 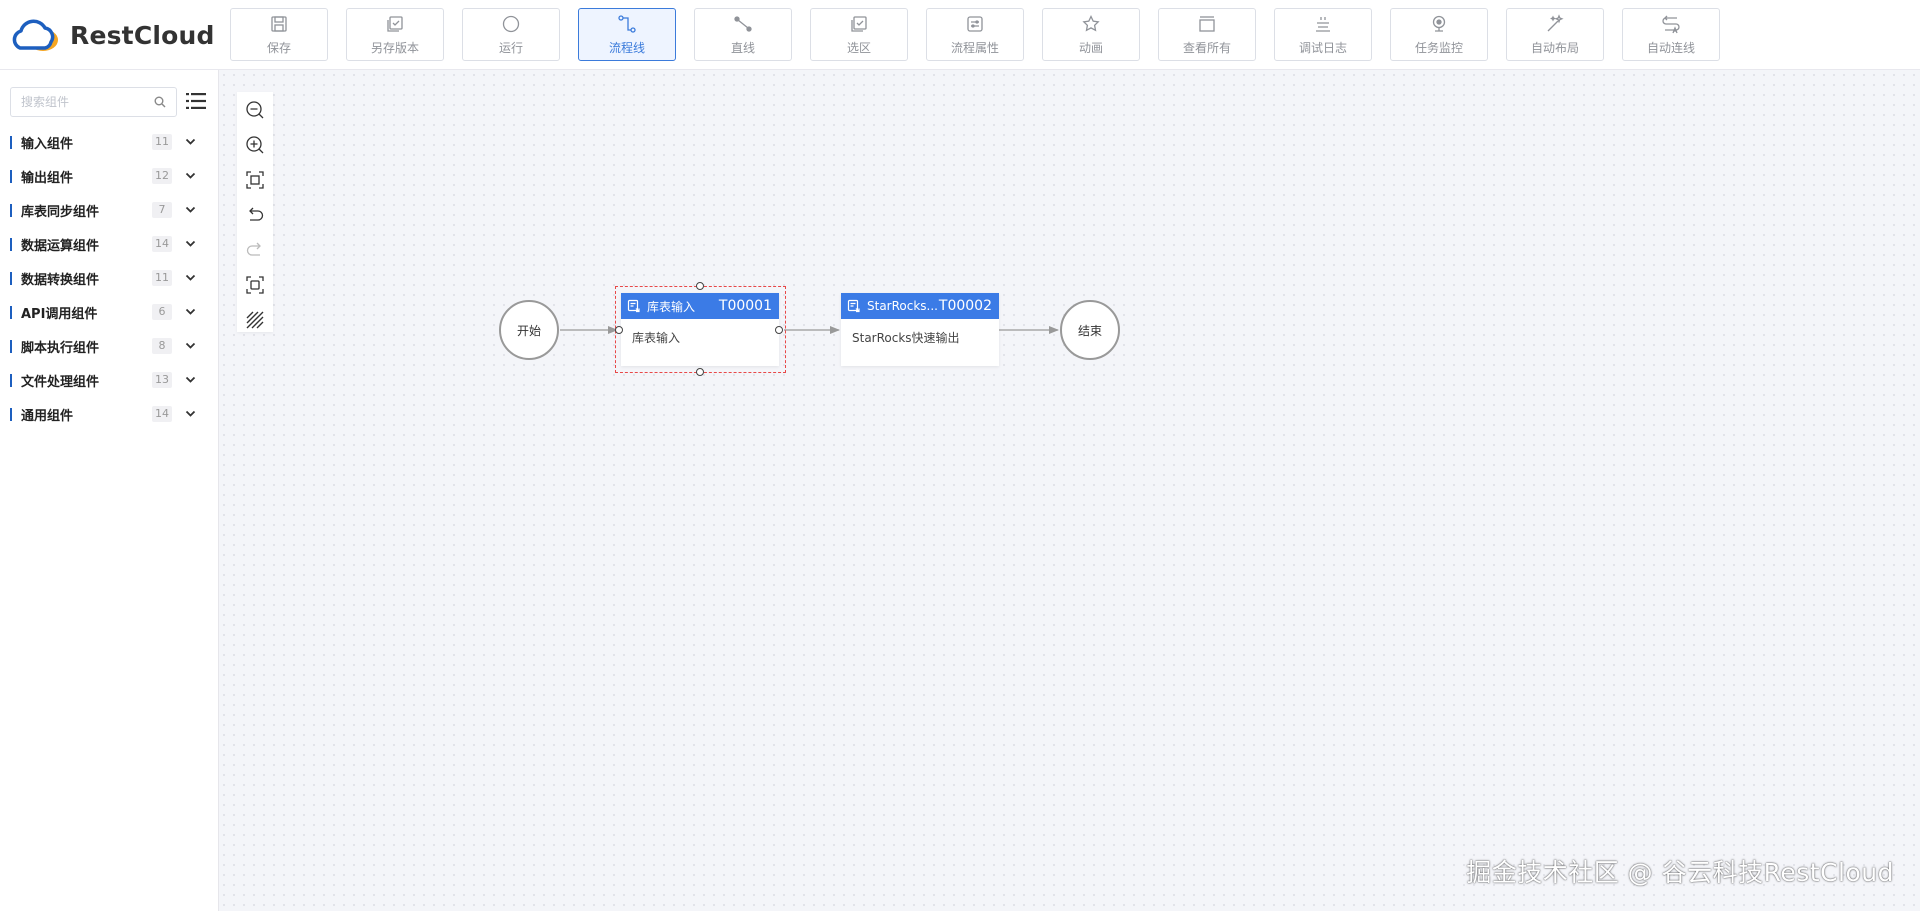 What do you see at coordinates (700, 306) in the screenshot?
I see `task-header: 库表输入 T00001` at bounding box center [700, 306].